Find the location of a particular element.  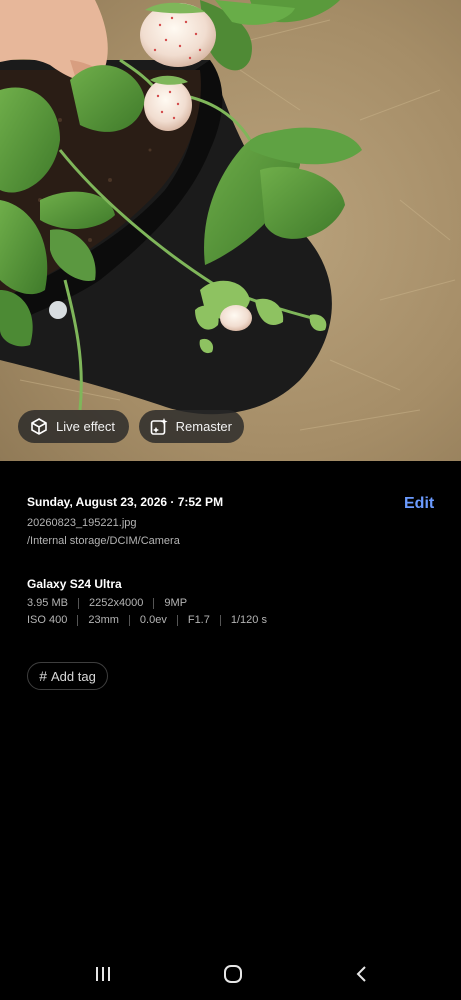

iso-value: ISO 400 is located at coordinates (47, 620).